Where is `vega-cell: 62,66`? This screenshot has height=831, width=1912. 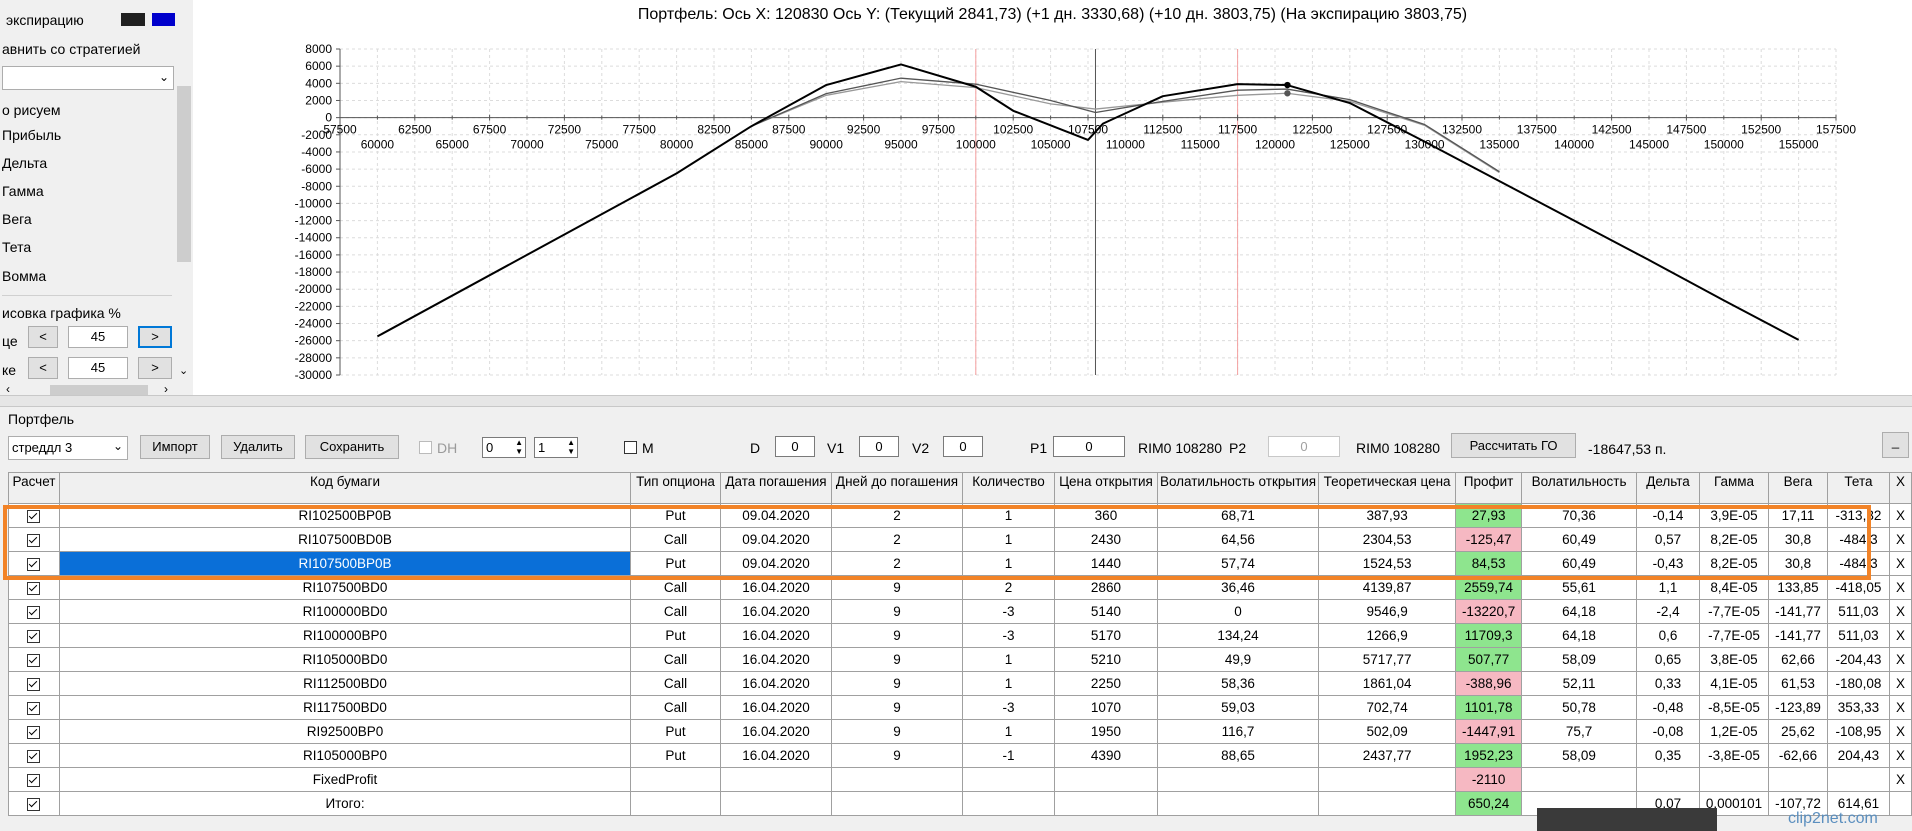 vega-cell: 62,66 is located at coordinates (1798, 659).